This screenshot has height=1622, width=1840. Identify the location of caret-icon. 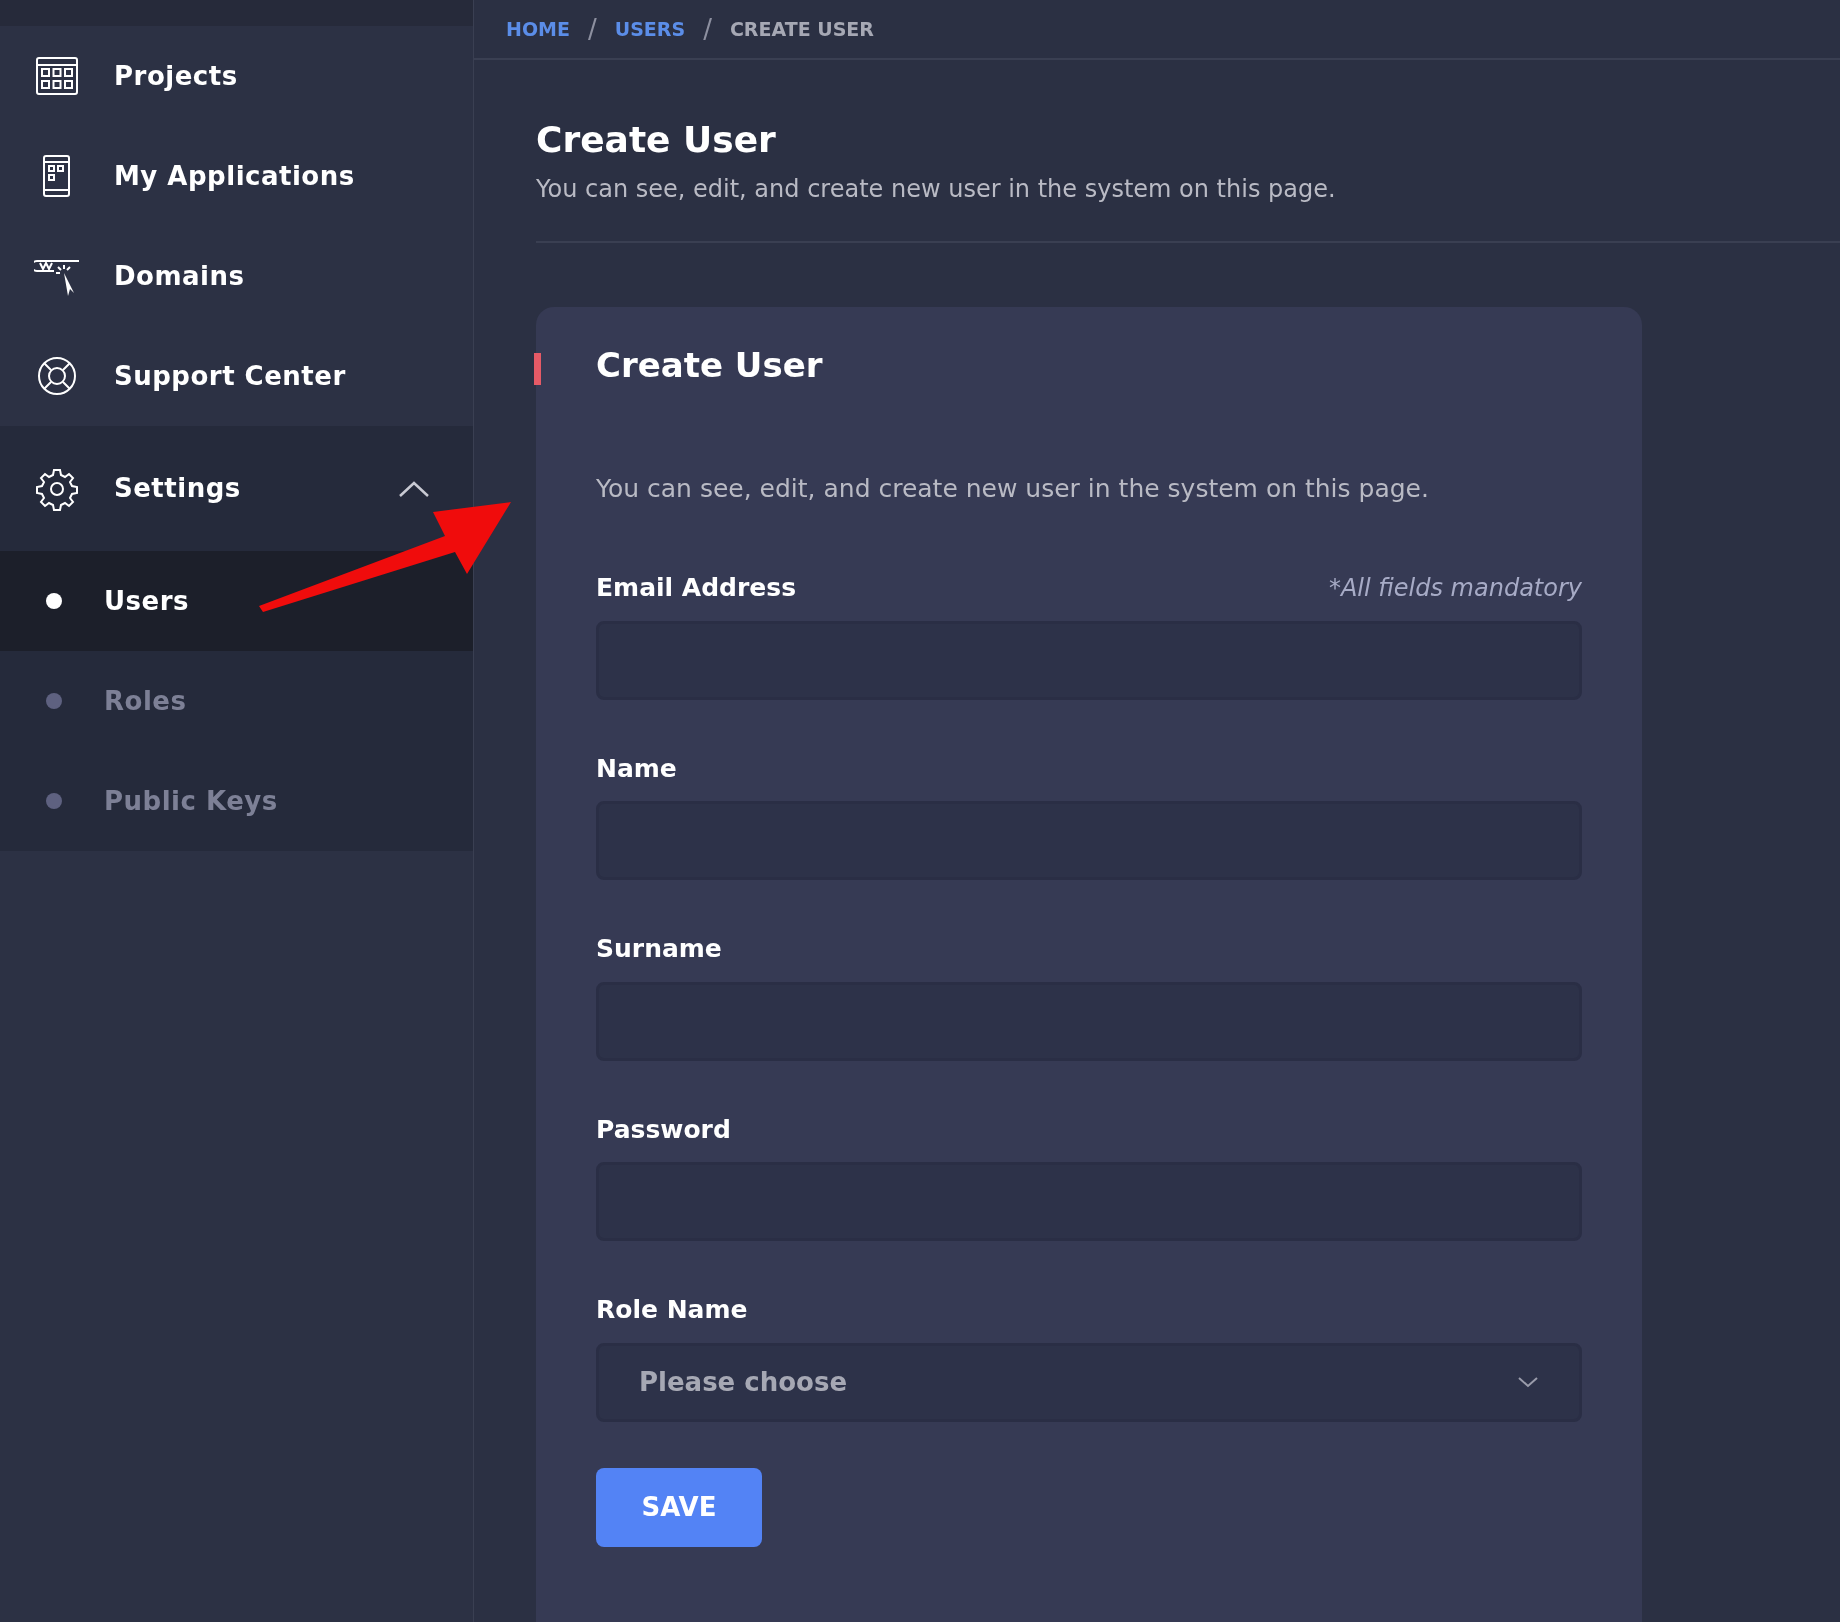
(1528, 1382).